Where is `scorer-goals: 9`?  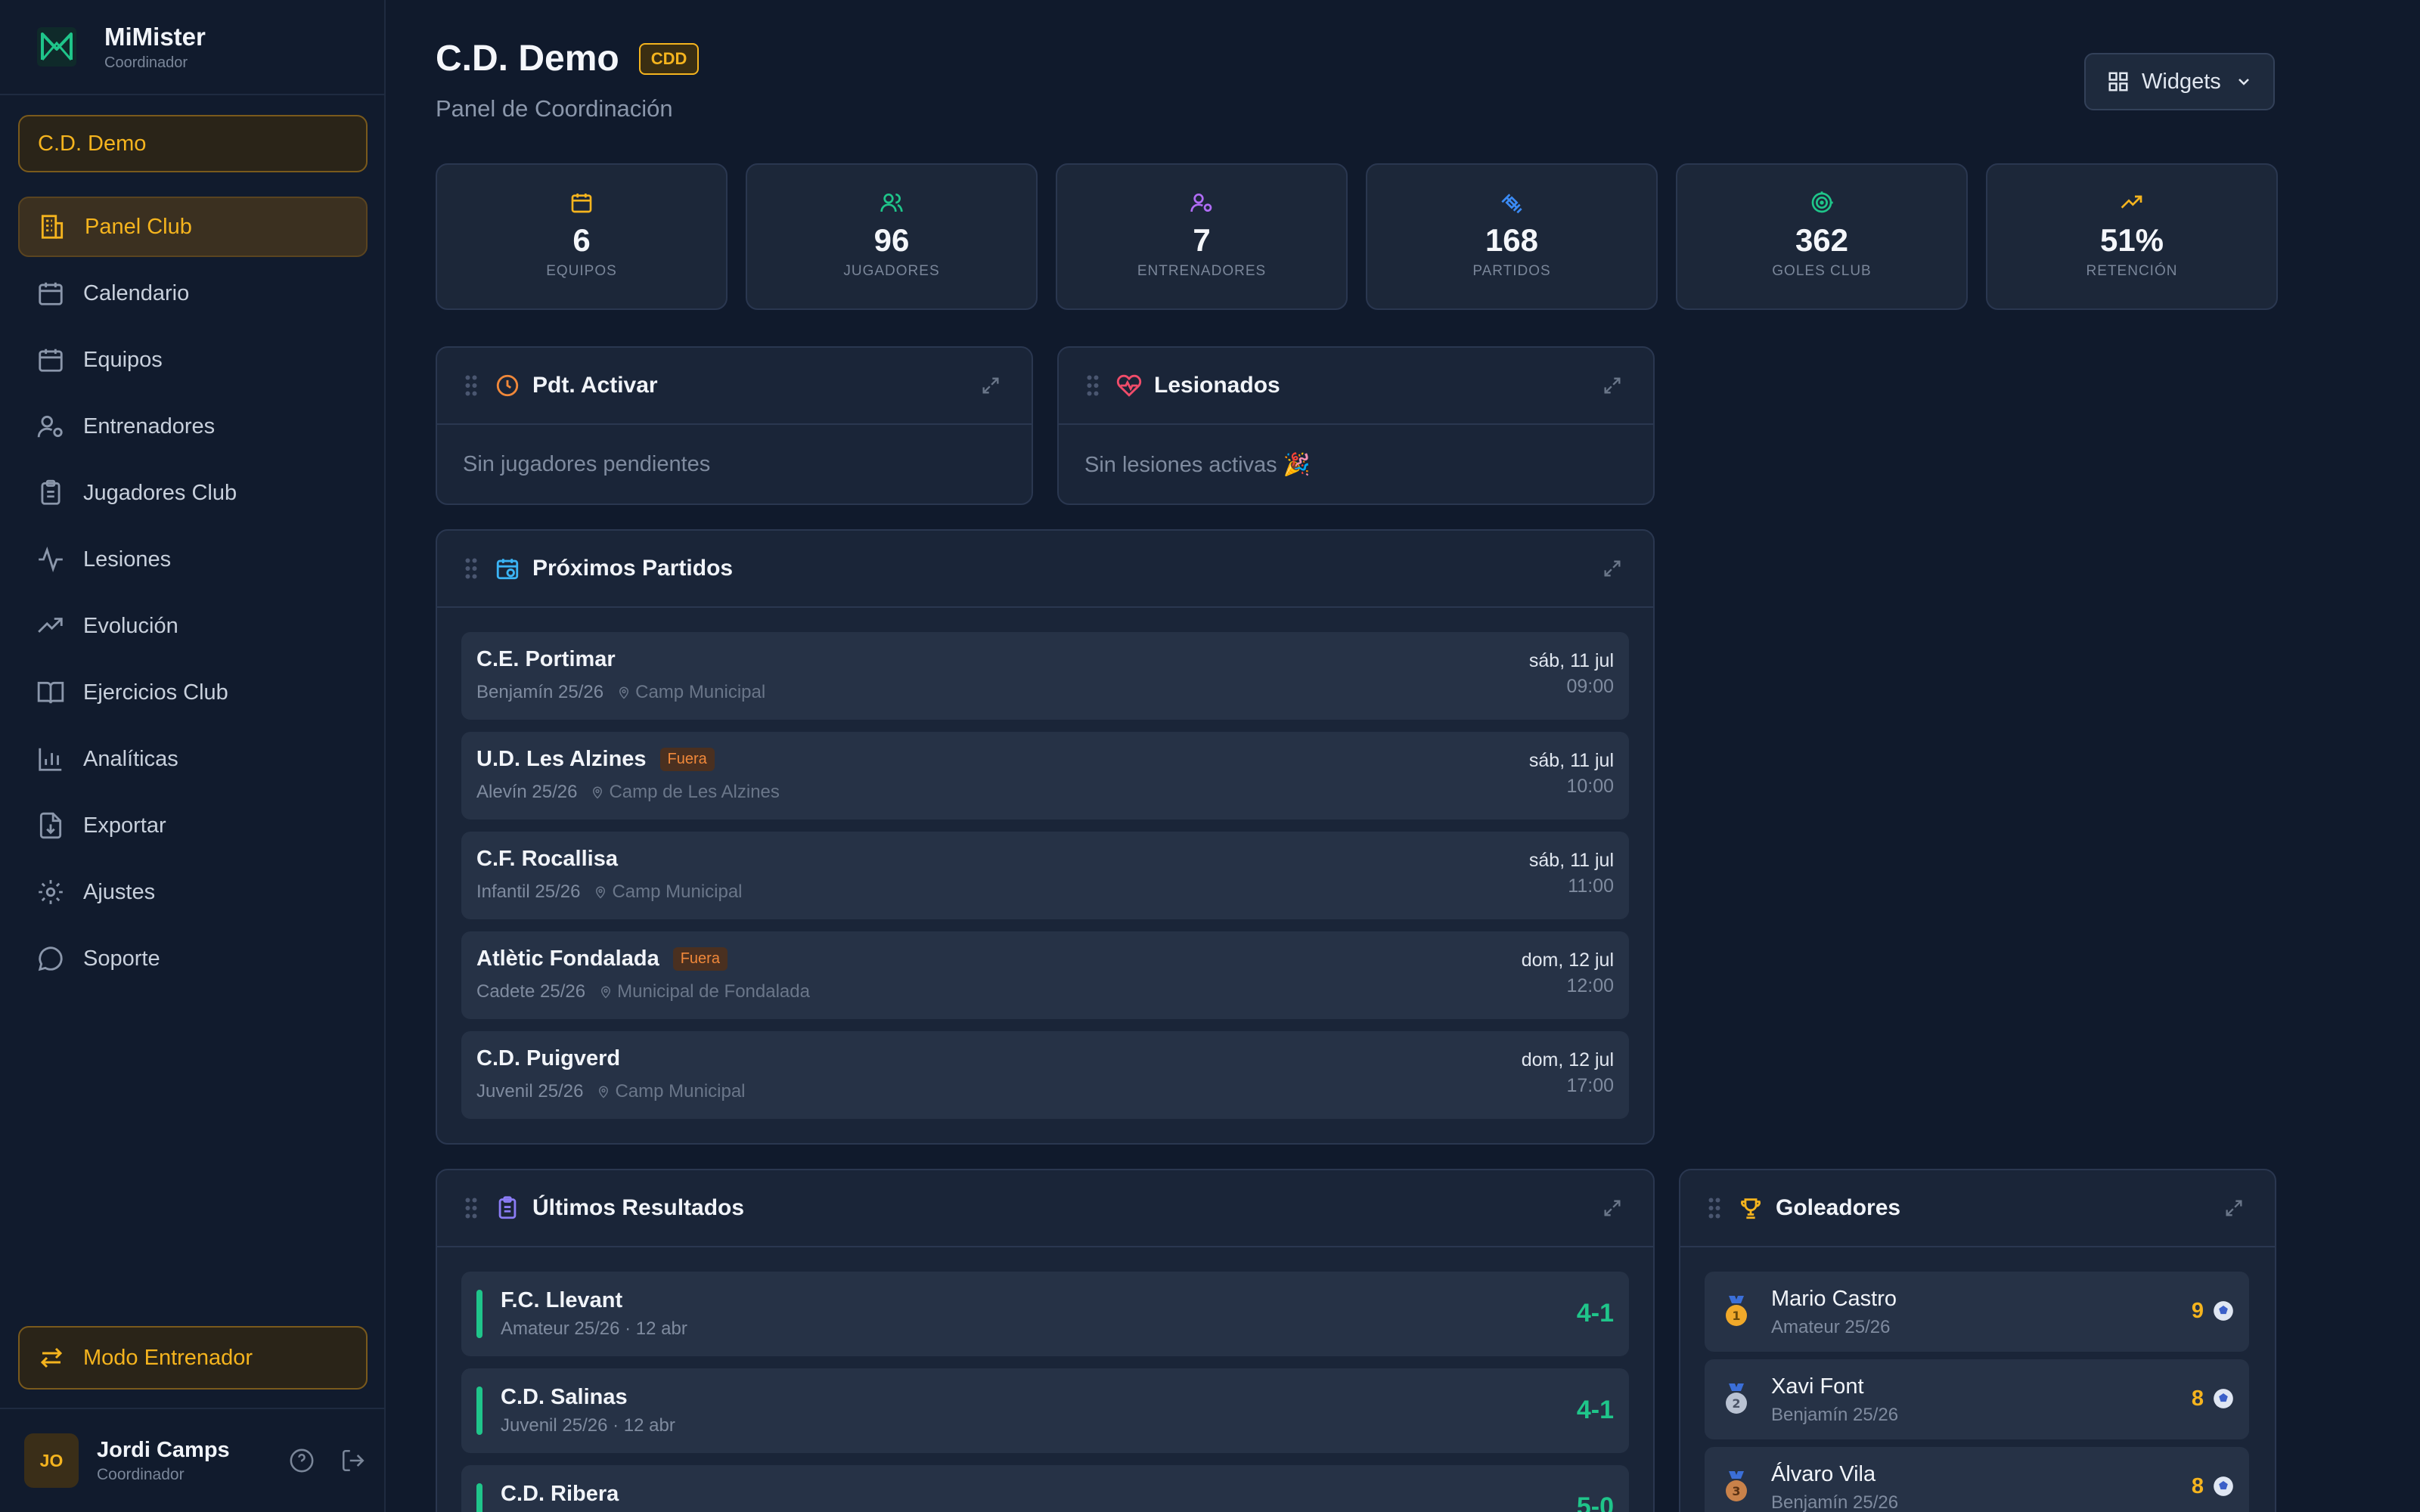 scorer-goals: 9 is located at coordinates (2197, 1311).